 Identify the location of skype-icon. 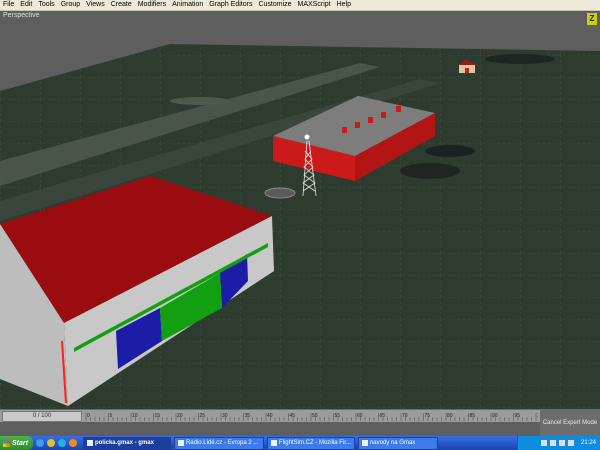
(61, 443).